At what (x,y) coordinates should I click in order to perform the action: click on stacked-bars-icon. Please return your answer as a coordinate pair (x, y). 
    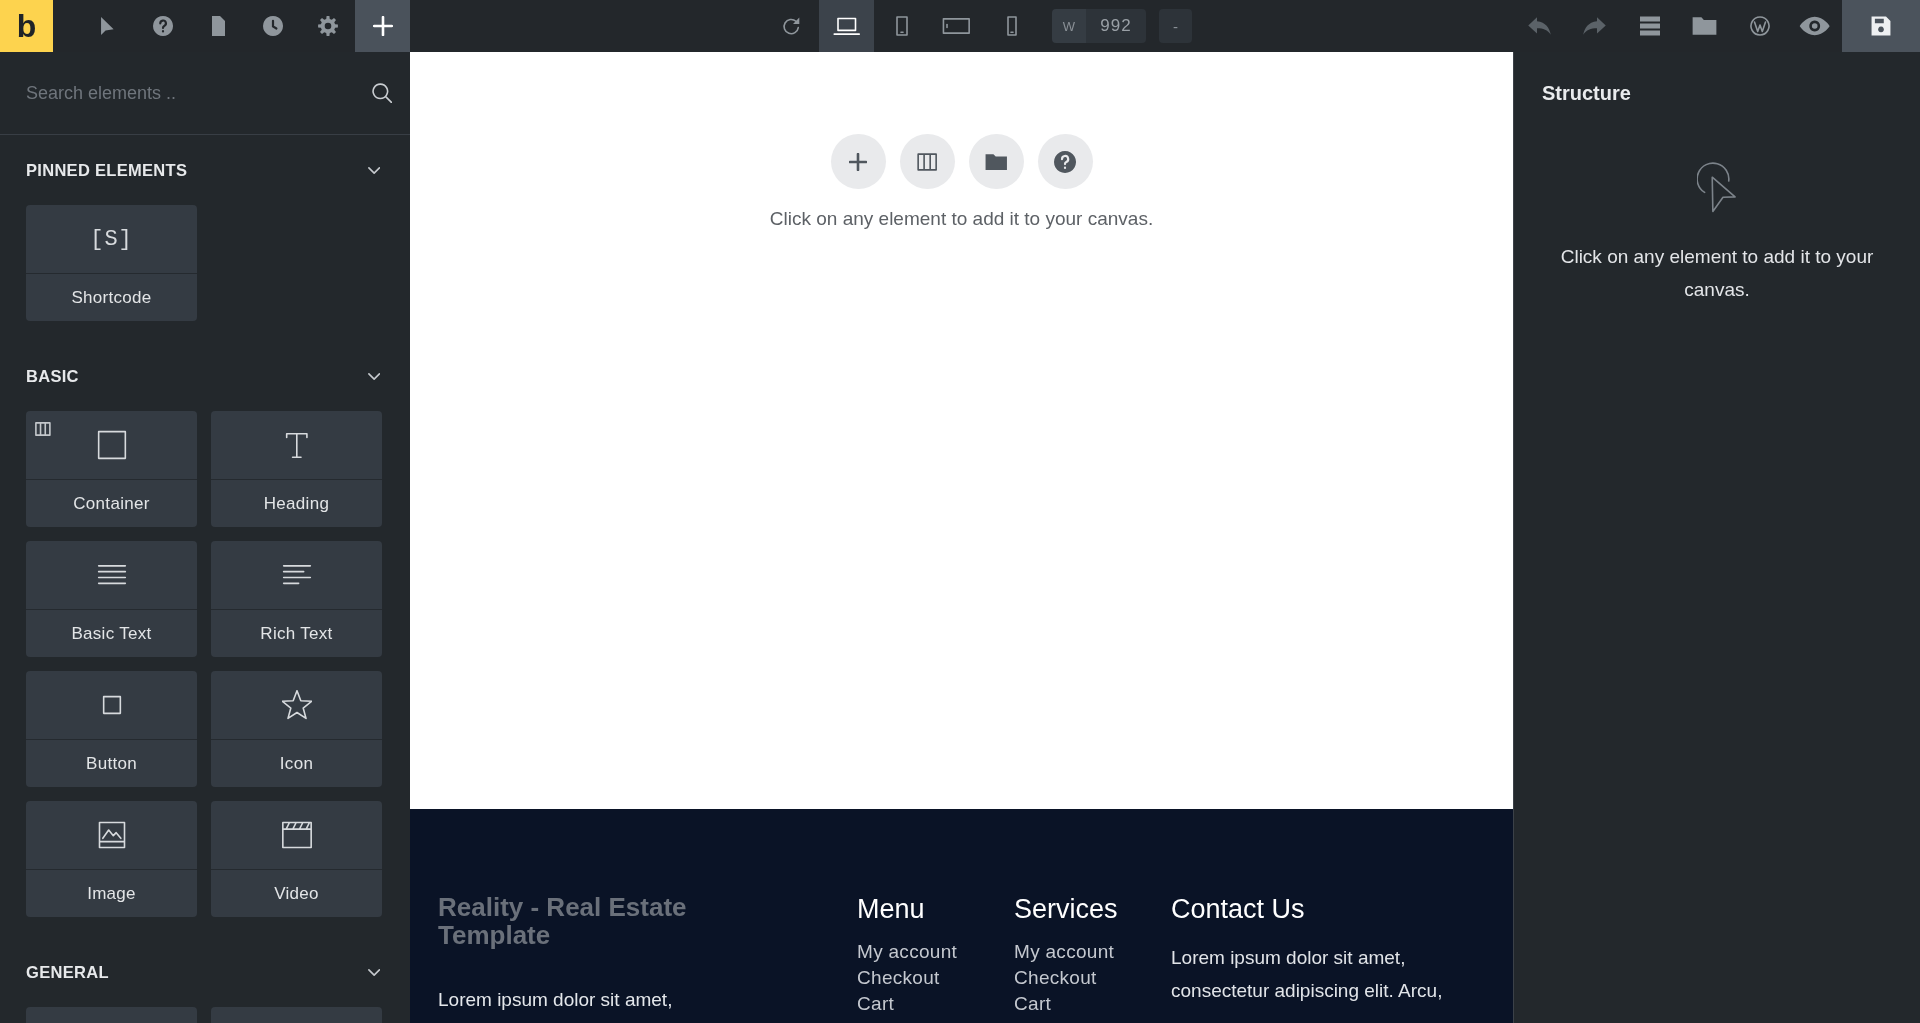
    Looking at the image, I should click on (1649, 26).